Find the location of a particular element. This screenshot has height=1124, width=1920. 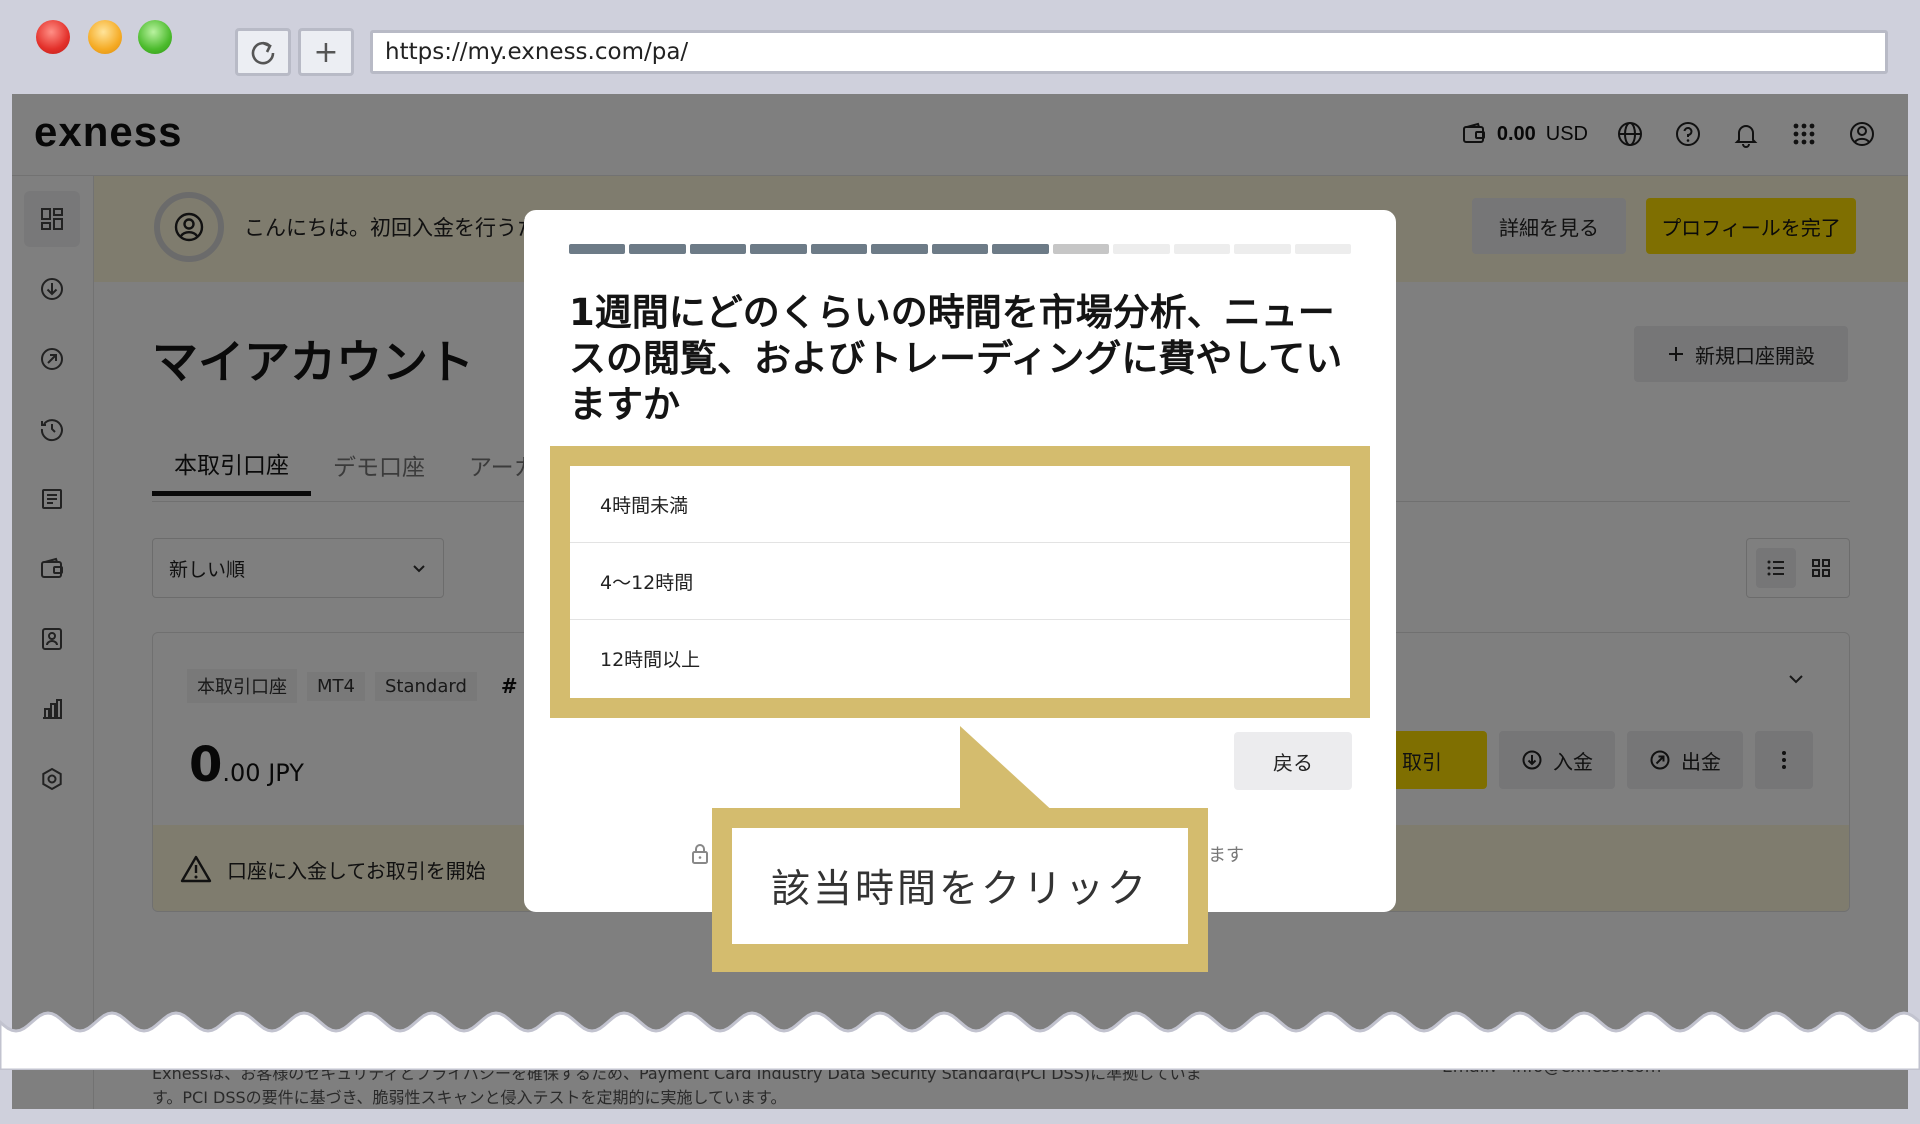

option-under-4-hours: 4時間未満 is located at coordinates (960, 504).